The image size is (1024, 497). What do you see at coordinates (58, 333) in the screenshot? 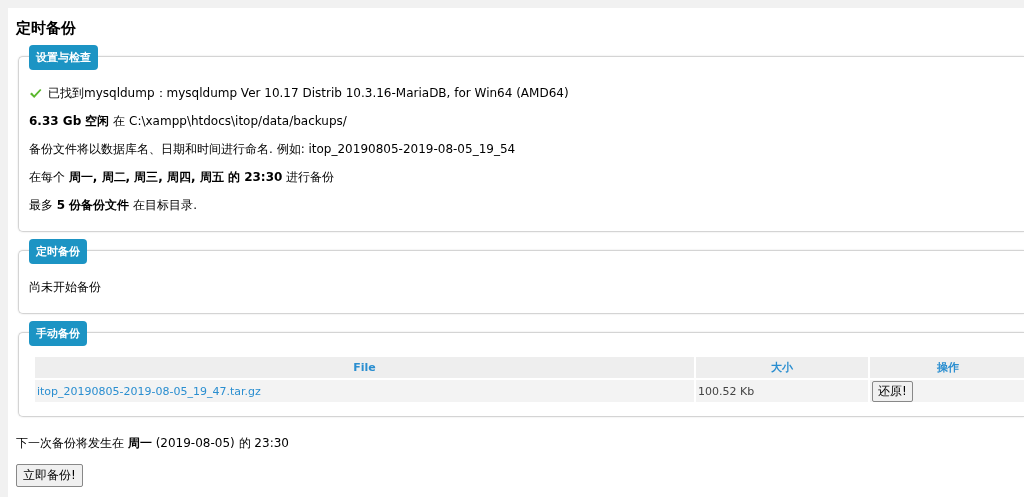
I see `section-legend: 手动备份` at bounding box center [58, 333].